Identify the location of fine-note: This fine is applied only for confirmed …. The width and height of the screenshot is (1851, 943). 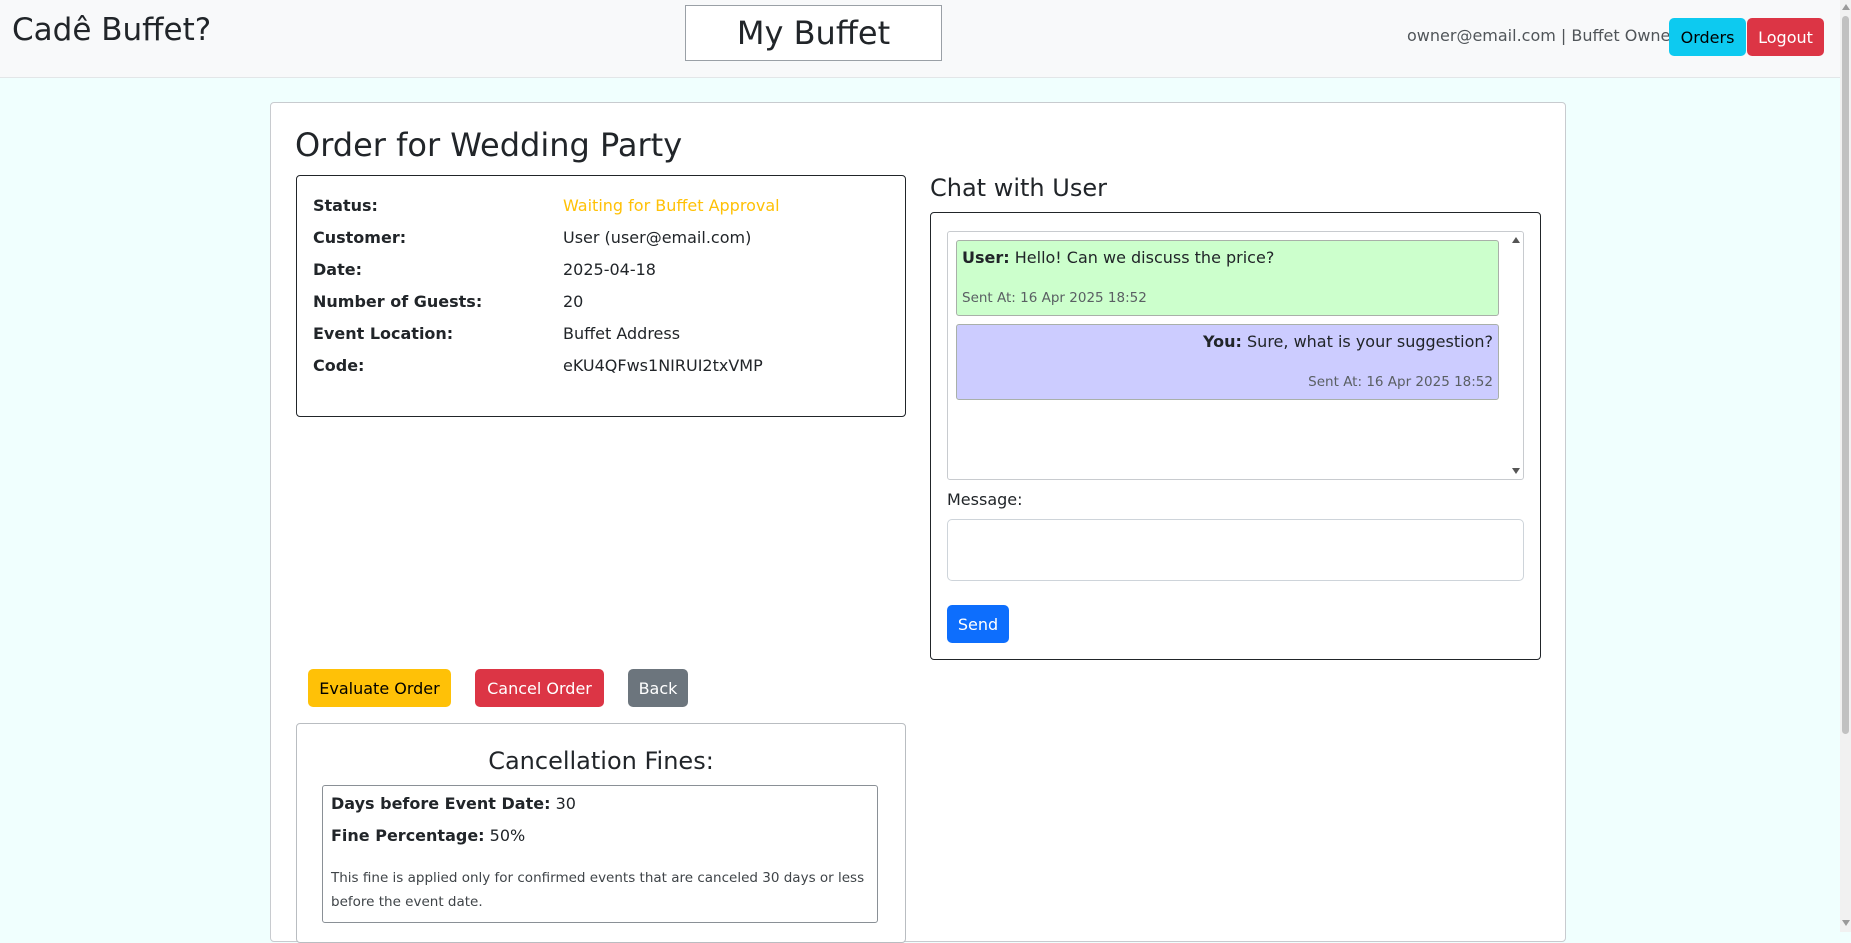
(598, 890).